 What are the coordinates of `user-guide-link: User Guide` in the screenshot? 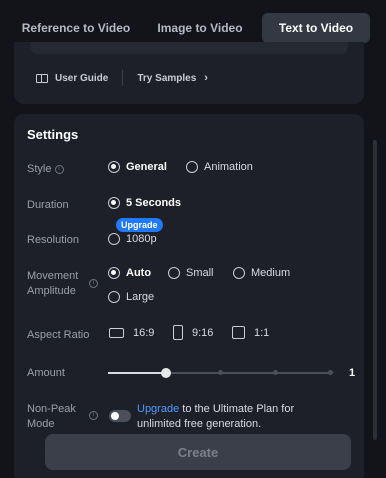 It's located at (81, 78).